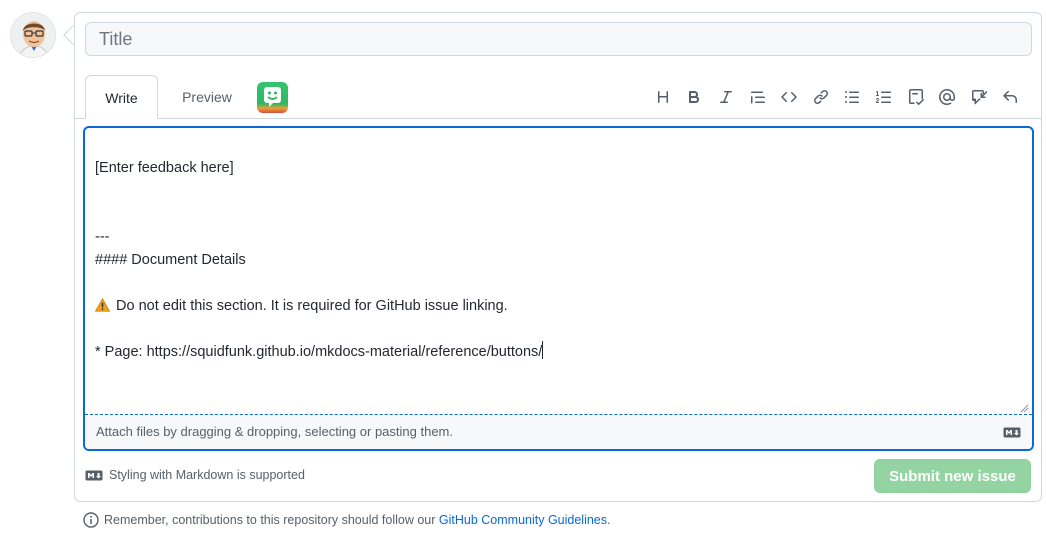  Describe the element at coordinates (170, 260) in the screenshot. I see `editor-line: #### Document Details` at that location.